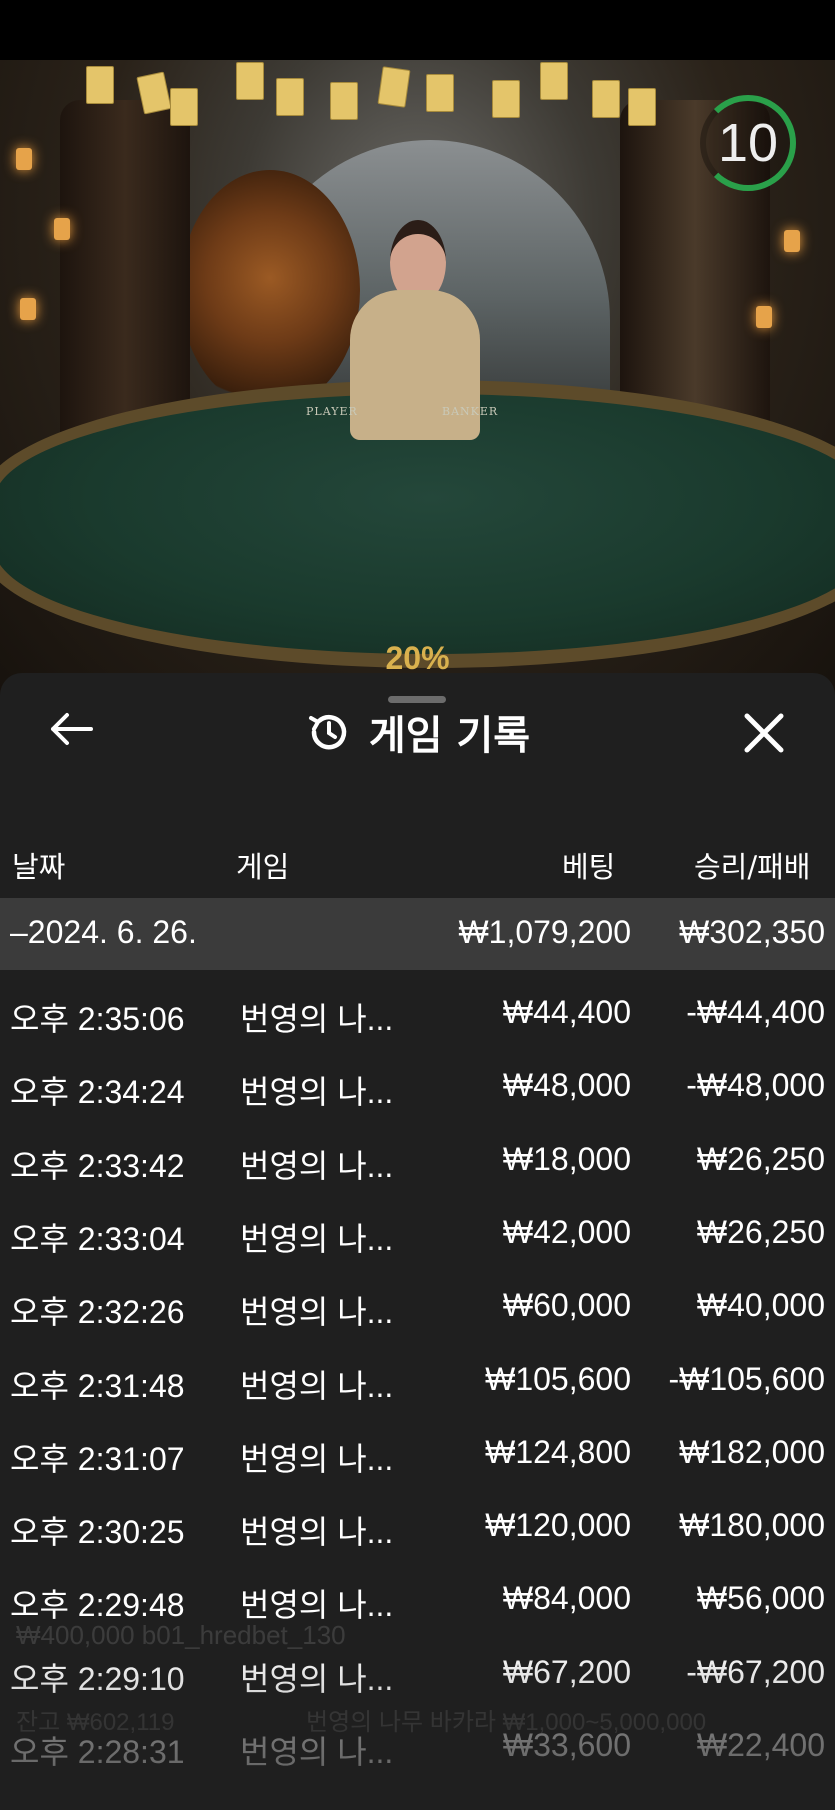 The width and height of the screenshot is (835, 1810). What do you see at coordinates (760, 1745) in the screenshot?
I see `row-result: ₩22,400` at bounding box center [760, 1745].